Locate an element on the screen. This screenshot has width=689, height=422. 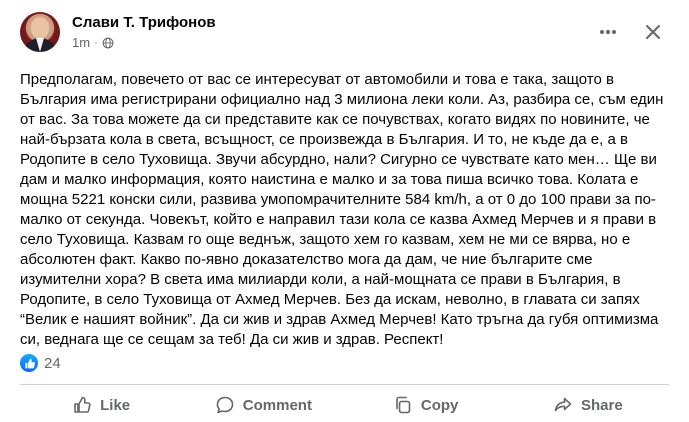
share-button: Share is located at coordinates (588, 405).